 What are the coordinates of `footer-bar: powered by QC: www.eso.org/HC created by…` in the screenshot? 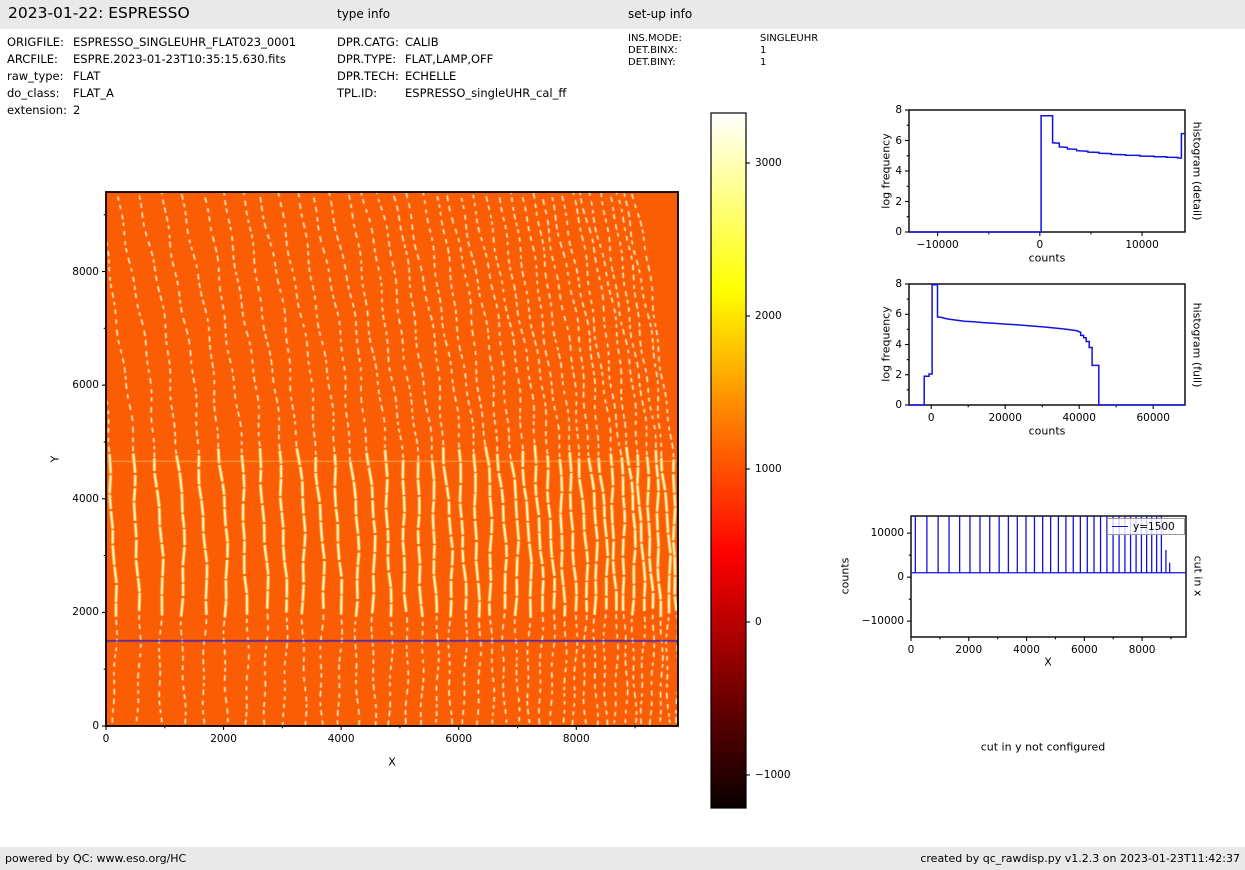 It's located at (622, 858).